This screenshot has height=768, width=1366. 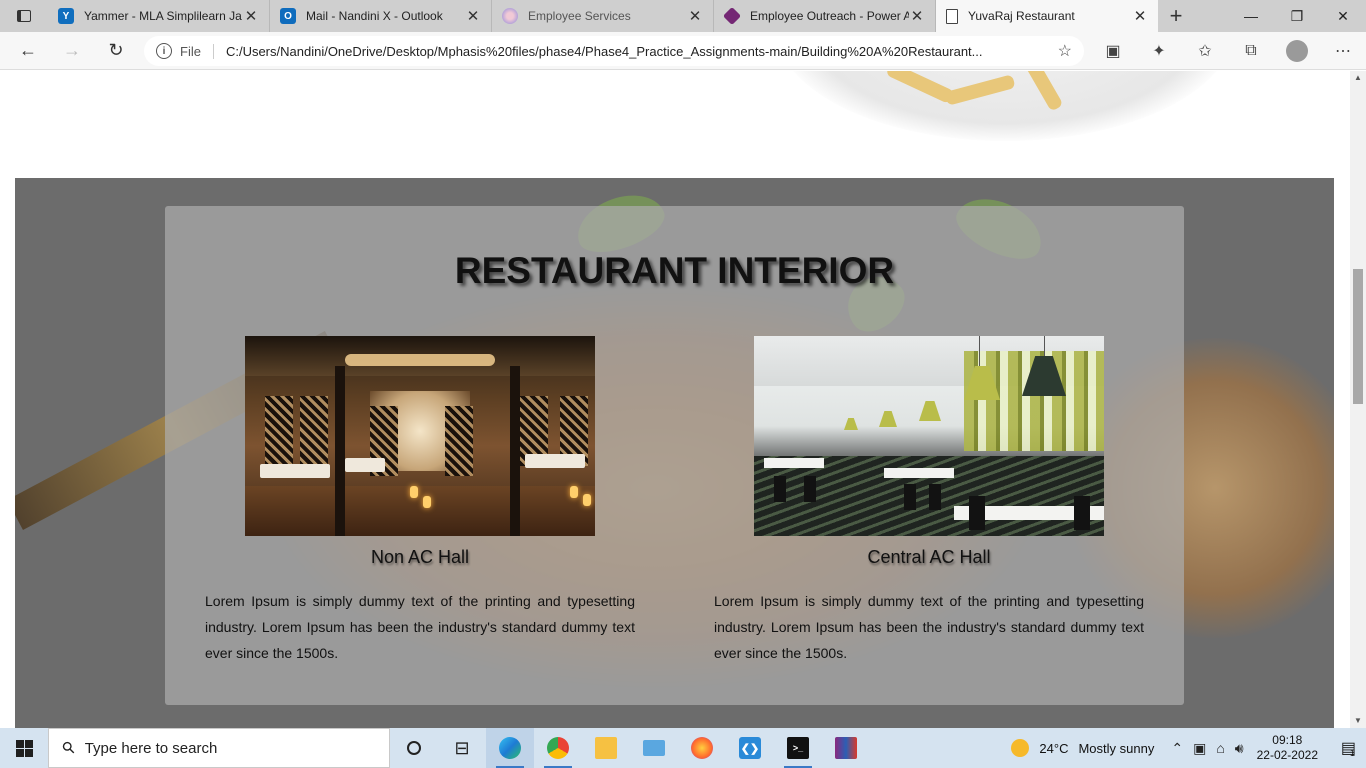 I want to click on winrar-icon, so click(x=846, y=748).